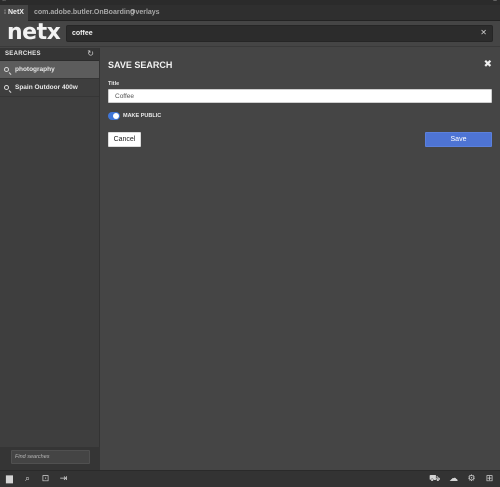 This screenshot has height=487, width=500. I want to click on folder-icon: ▆, so click(9, 478).